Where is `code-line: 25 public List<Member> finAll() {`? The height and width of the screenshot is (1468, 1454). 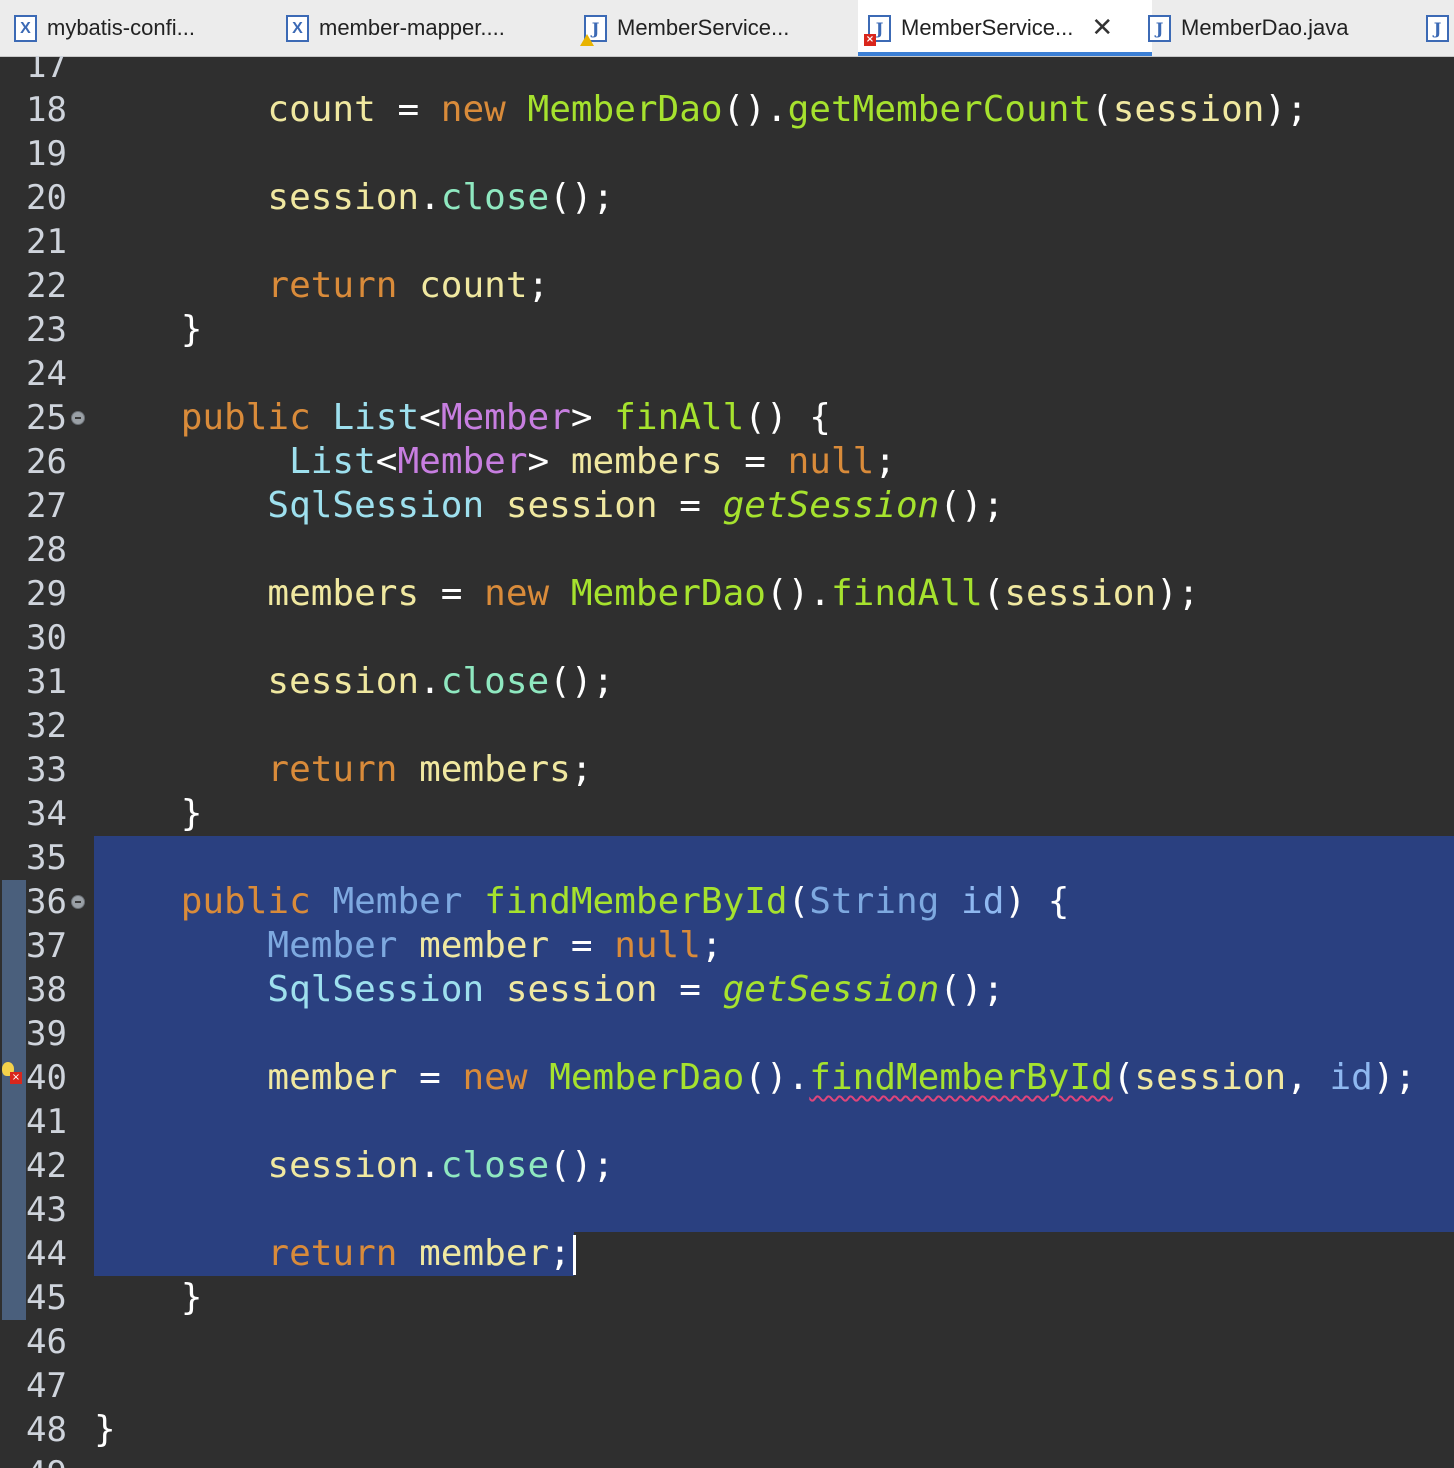
code-line: 25 public List<Member> finAll() { is located at coordinates (727, 418).